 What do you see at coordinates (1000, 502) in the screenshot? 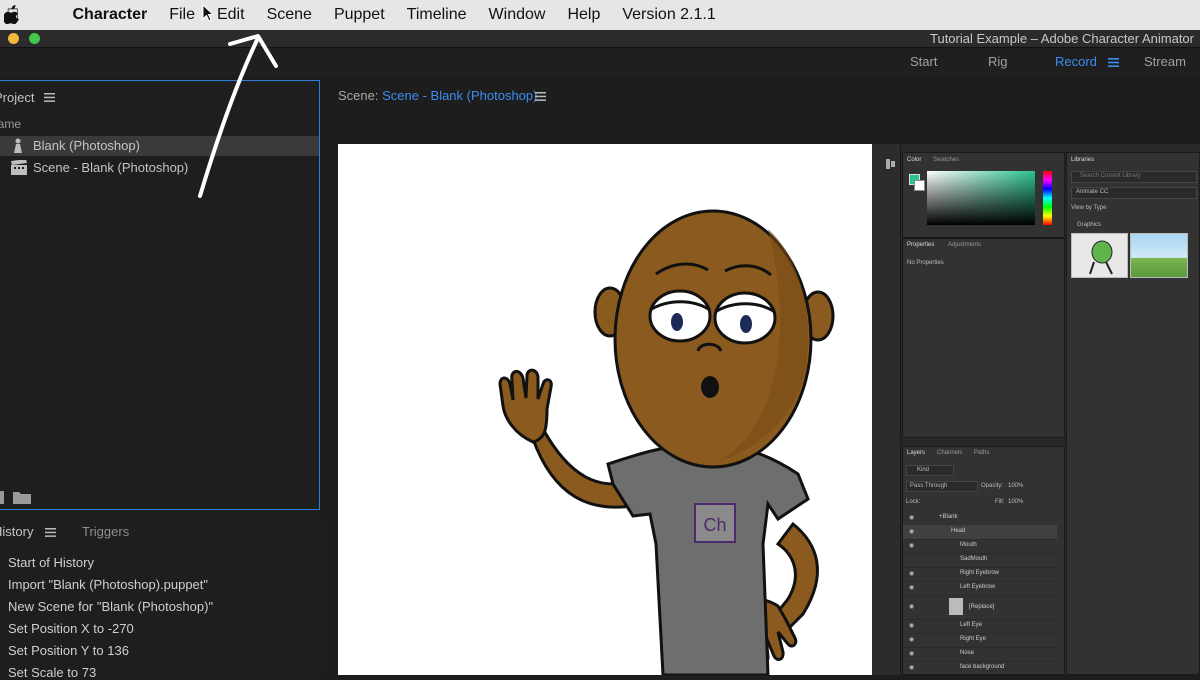
I see `ps-fill-label: Fill:` at bounding box center [1000, 502].